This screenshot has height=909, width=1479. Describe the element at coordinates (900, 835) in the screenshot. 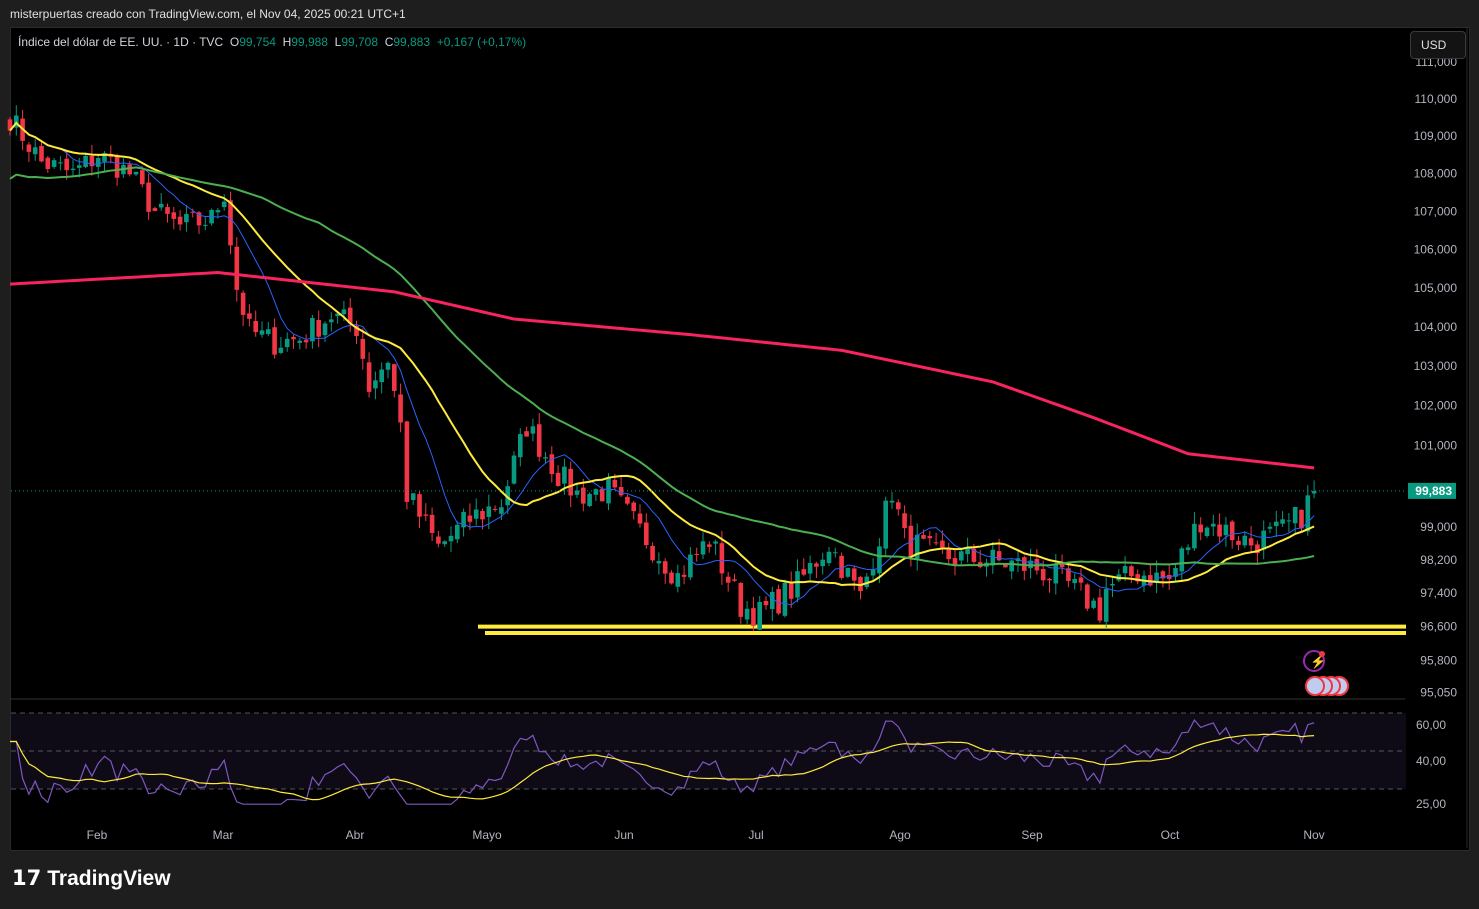

I see `time-tick: Ago` at that location.